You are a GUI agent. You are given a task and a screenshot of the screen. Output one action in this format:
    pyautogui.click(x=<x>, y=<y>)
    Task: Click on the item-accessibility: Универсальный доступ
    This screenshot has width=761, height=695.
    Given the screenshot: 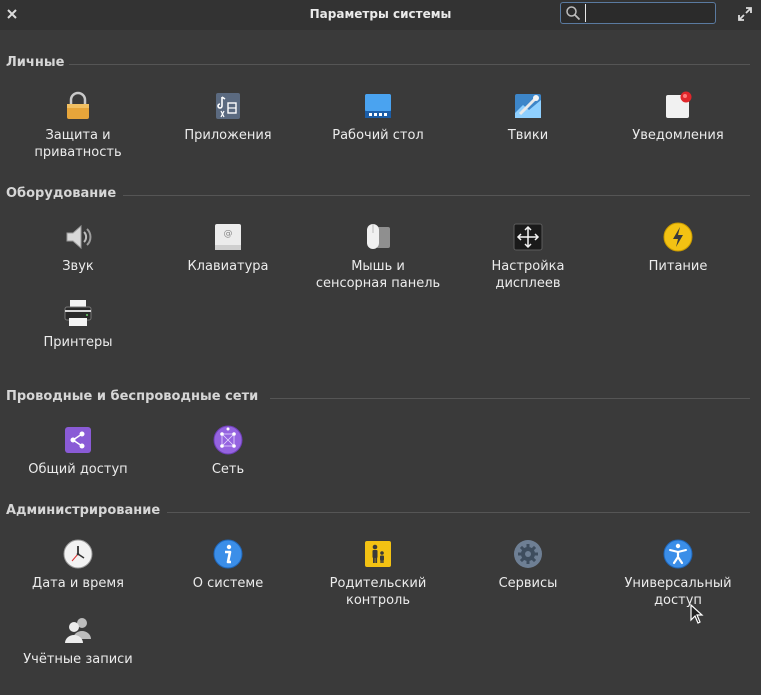 What is the action you would take?
    pyautogui.click(x=678, y=574)
    